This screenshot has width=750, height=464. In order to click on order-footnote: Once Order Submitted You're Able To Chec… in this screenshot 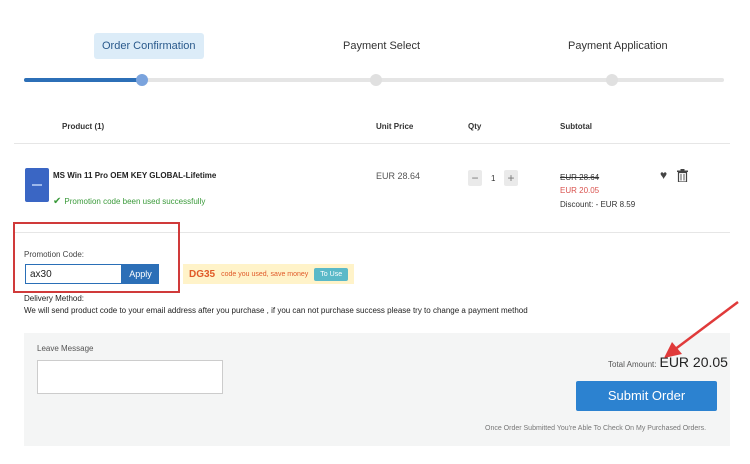, I will do `click(596, 428)`.